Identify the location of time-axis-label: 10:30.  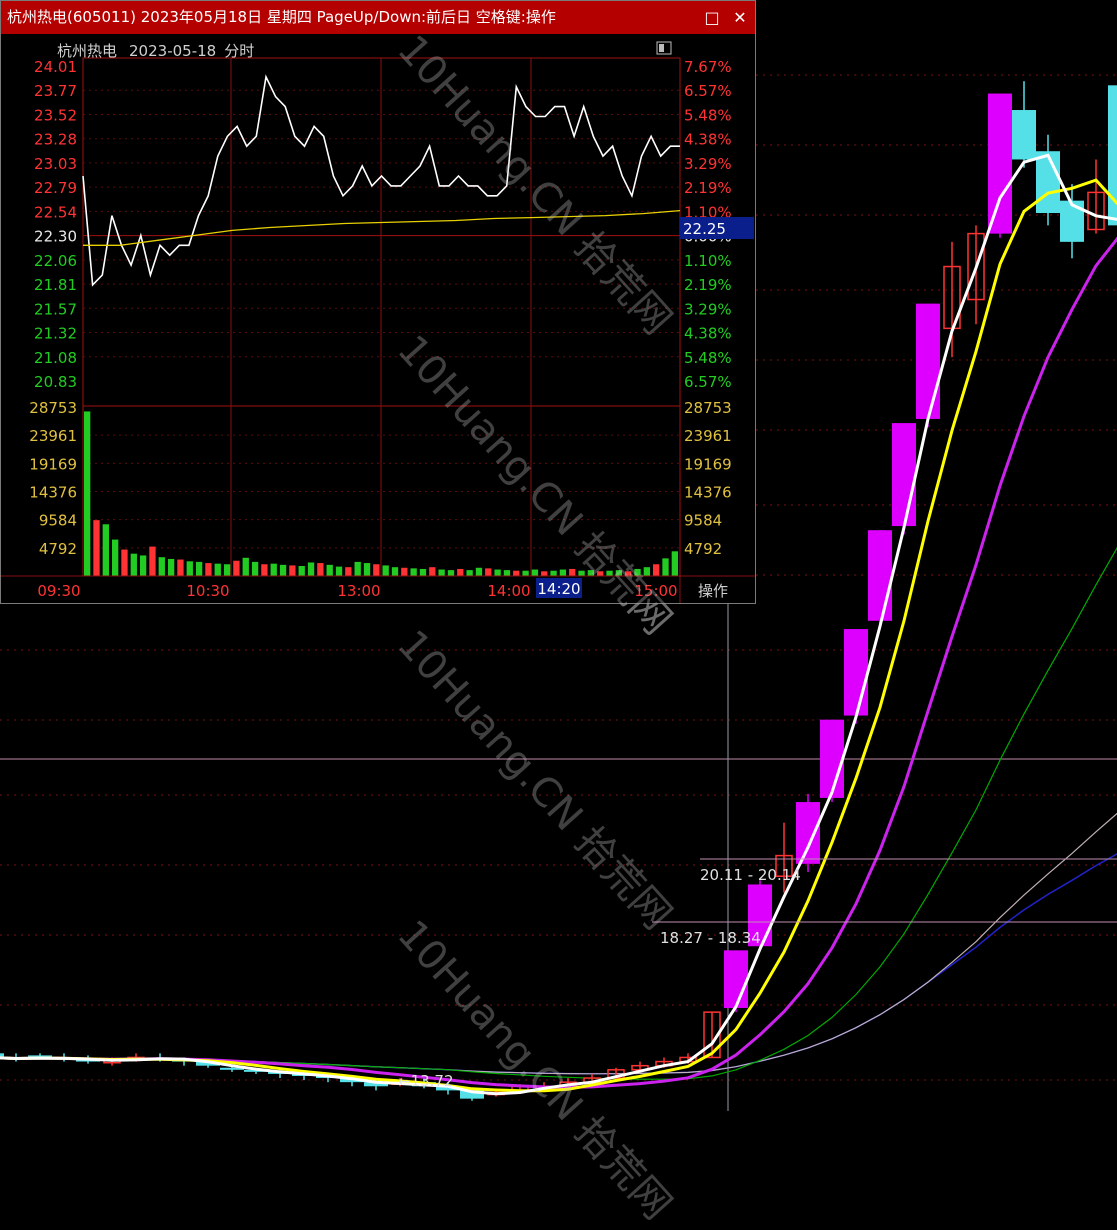
(207, 591).